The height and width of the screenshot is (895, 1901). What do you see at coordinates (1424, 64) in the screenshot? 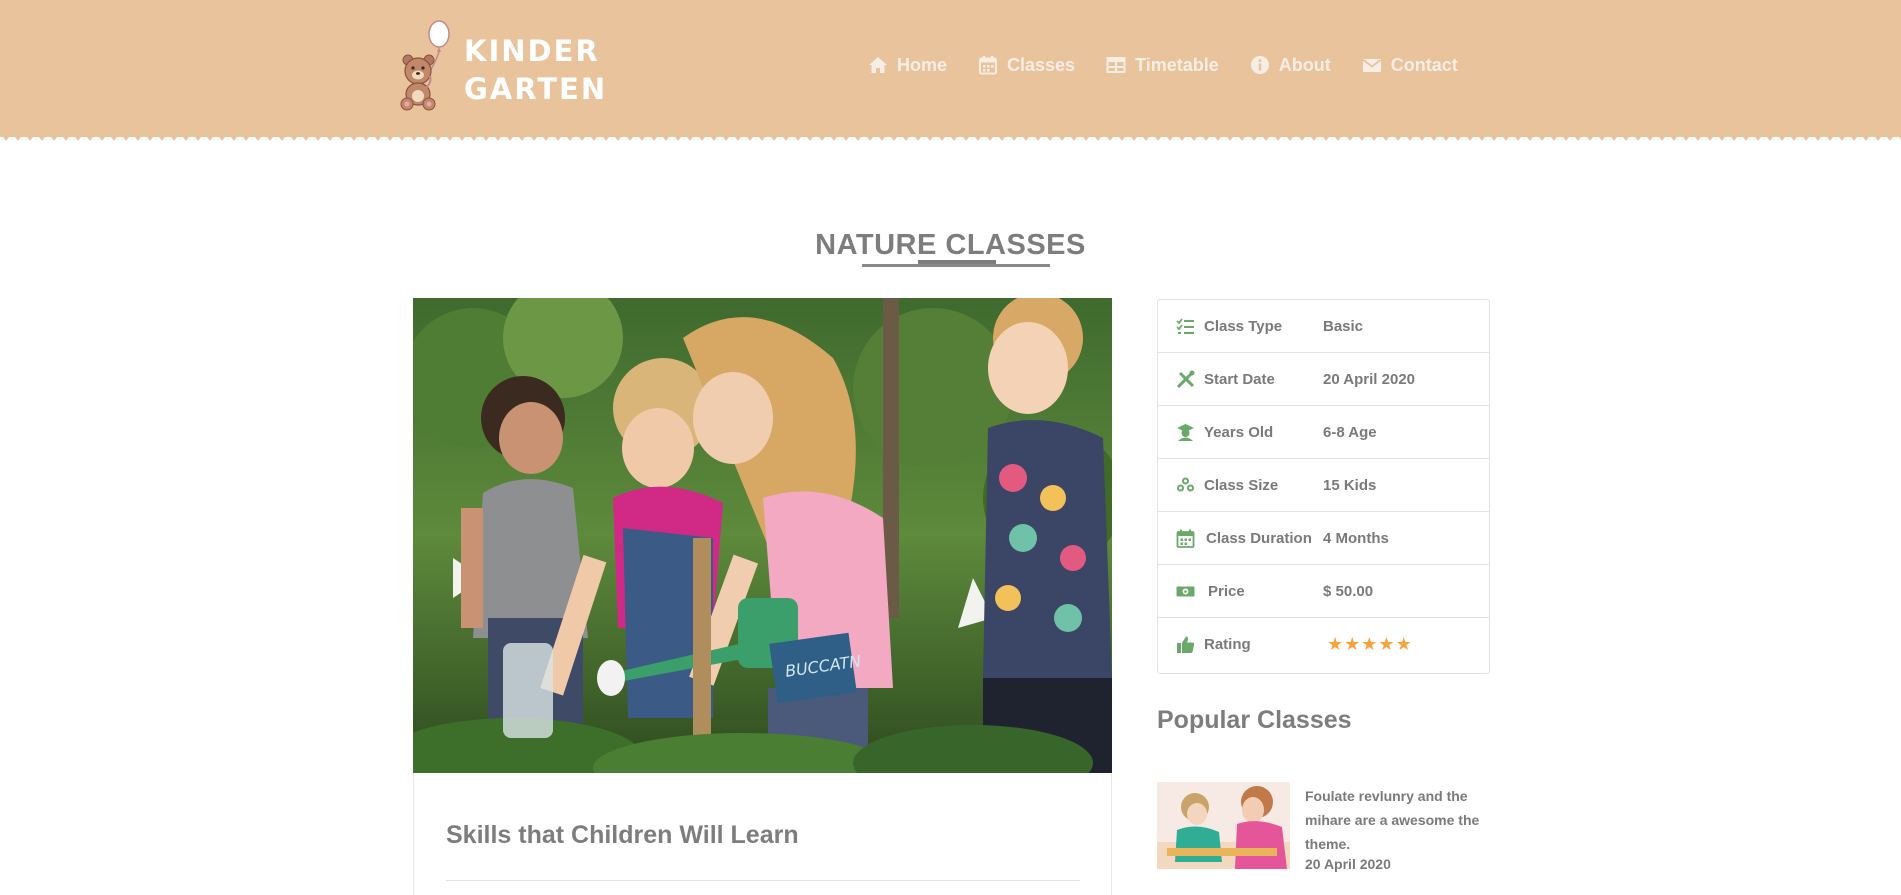
I see `nav-contact-label: Contact` at bounding box center [1424, 64].